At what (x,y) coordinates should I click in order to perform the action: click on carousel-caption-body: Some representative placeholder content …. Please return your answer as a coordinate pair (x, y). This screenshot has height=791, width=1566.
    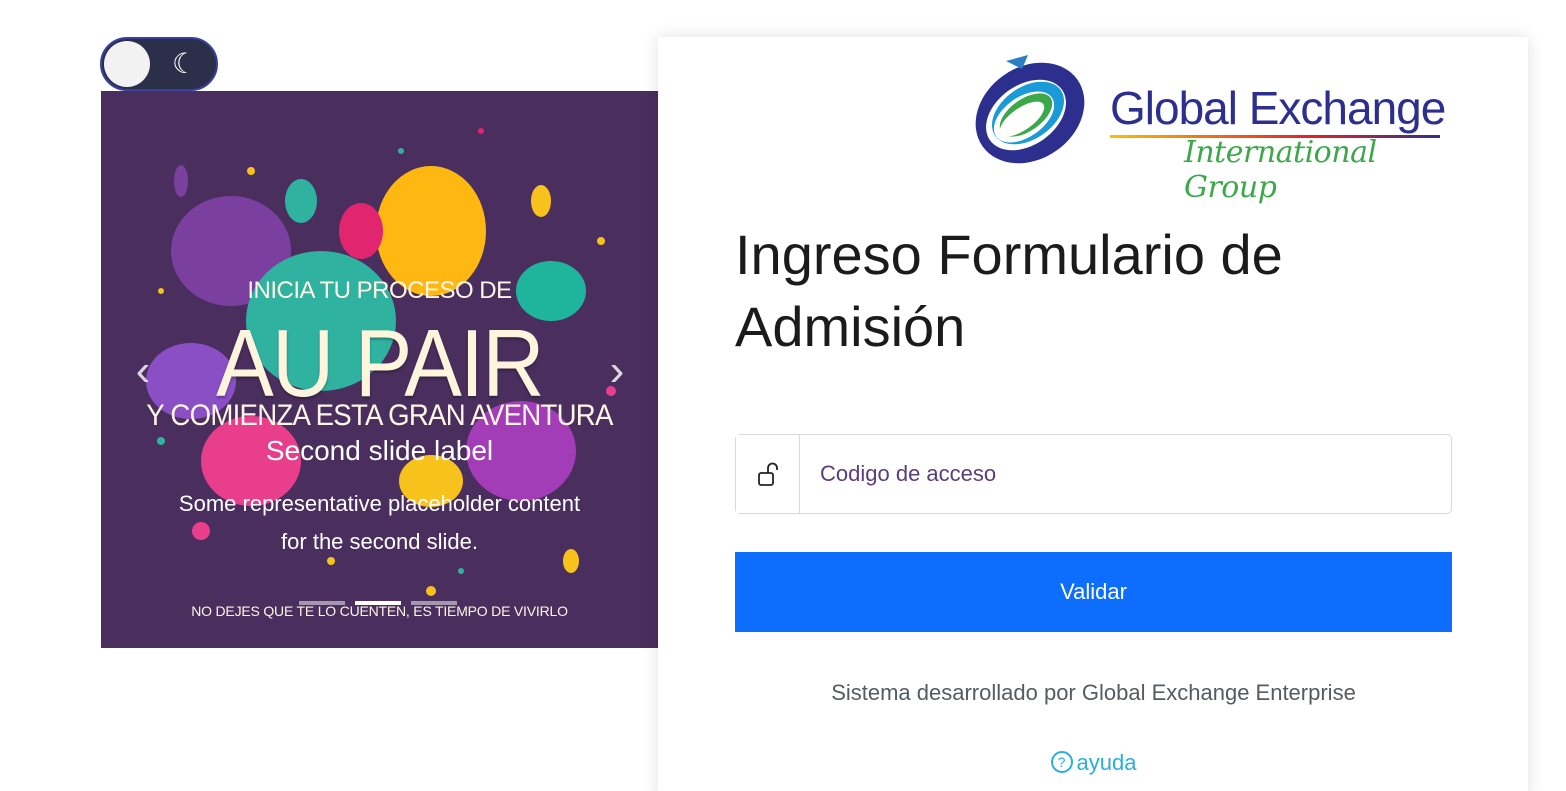
    Looking at the image, I should click on (379, 522).